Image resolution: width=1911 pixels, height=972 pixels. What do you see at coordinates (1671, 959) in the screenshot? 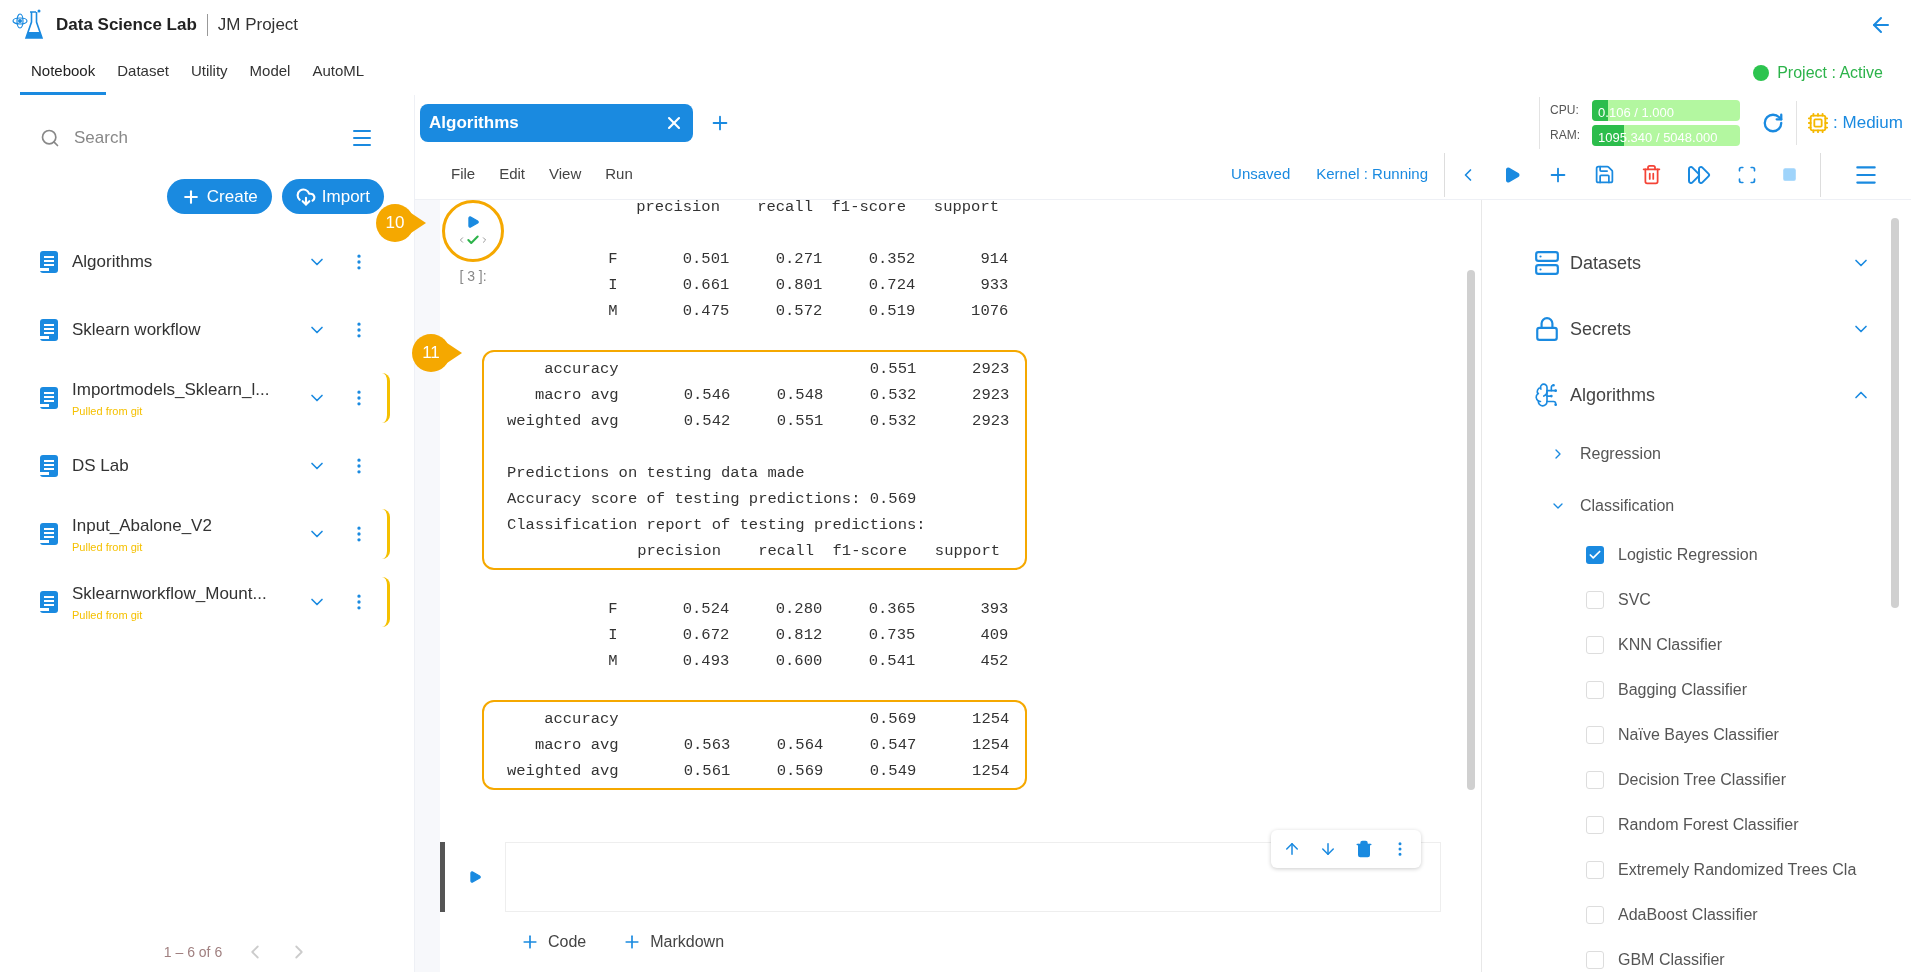
I see `algorithm-label: GBM Classifier` at bounding box center [1671, 959].